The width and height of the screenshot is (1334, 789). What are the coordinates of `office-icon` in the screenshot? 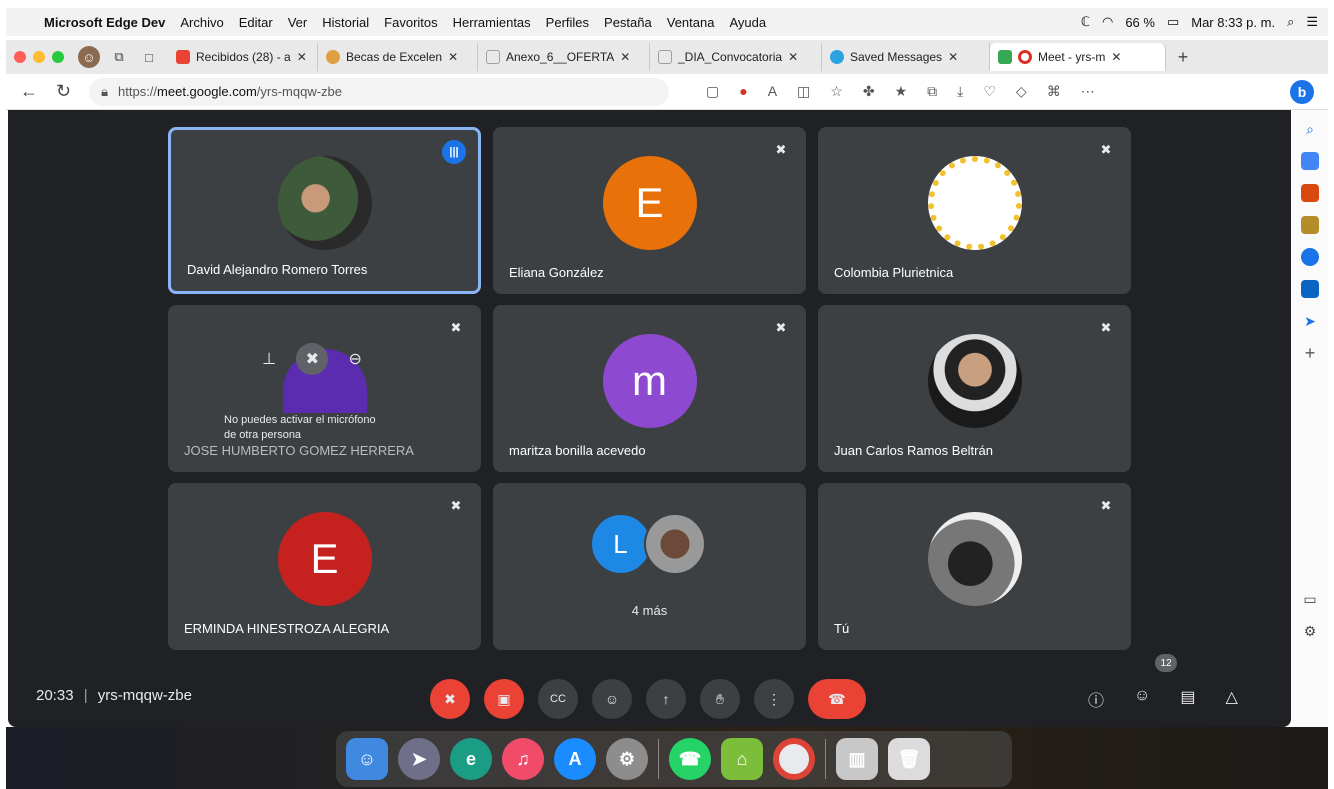 It's located at (1310, 257).